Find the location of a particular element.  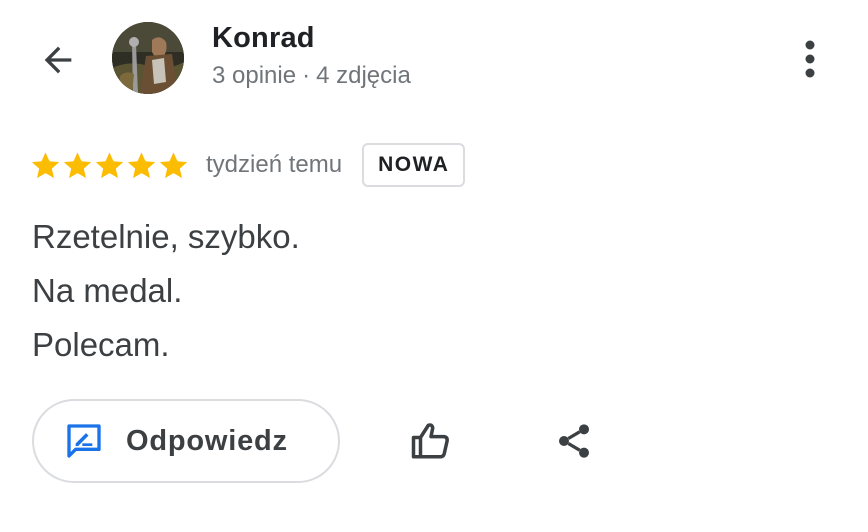

reviewer-name: Konrad is located at coordinates (263, 38).